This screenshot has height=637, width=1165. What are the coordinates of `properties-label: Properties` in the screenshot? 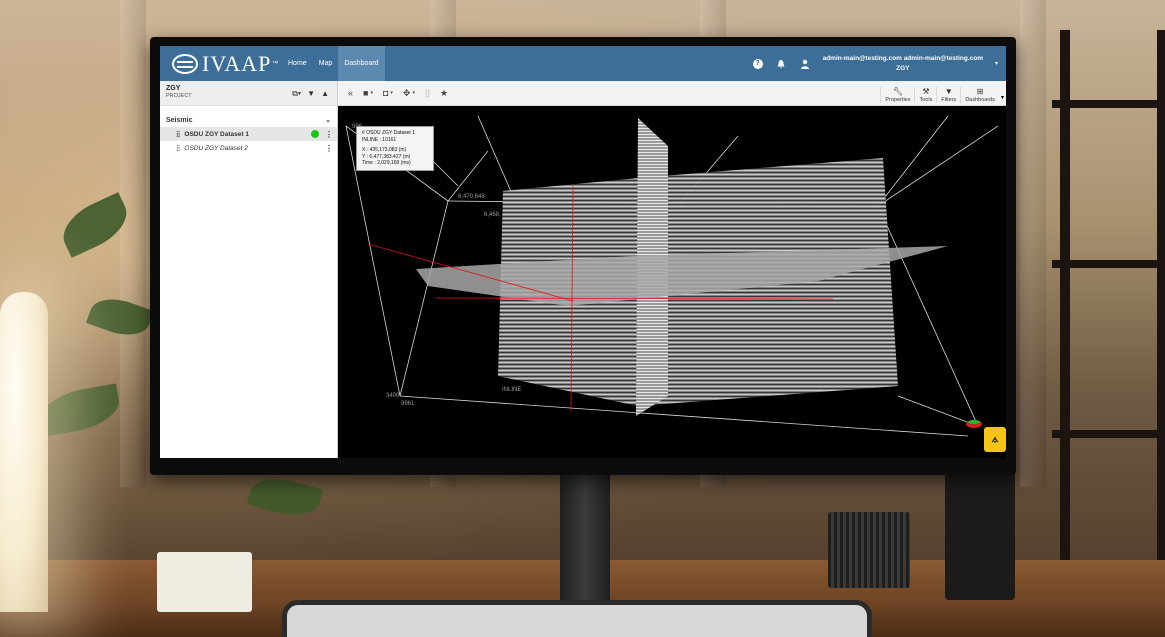 It's located at (898, 99).